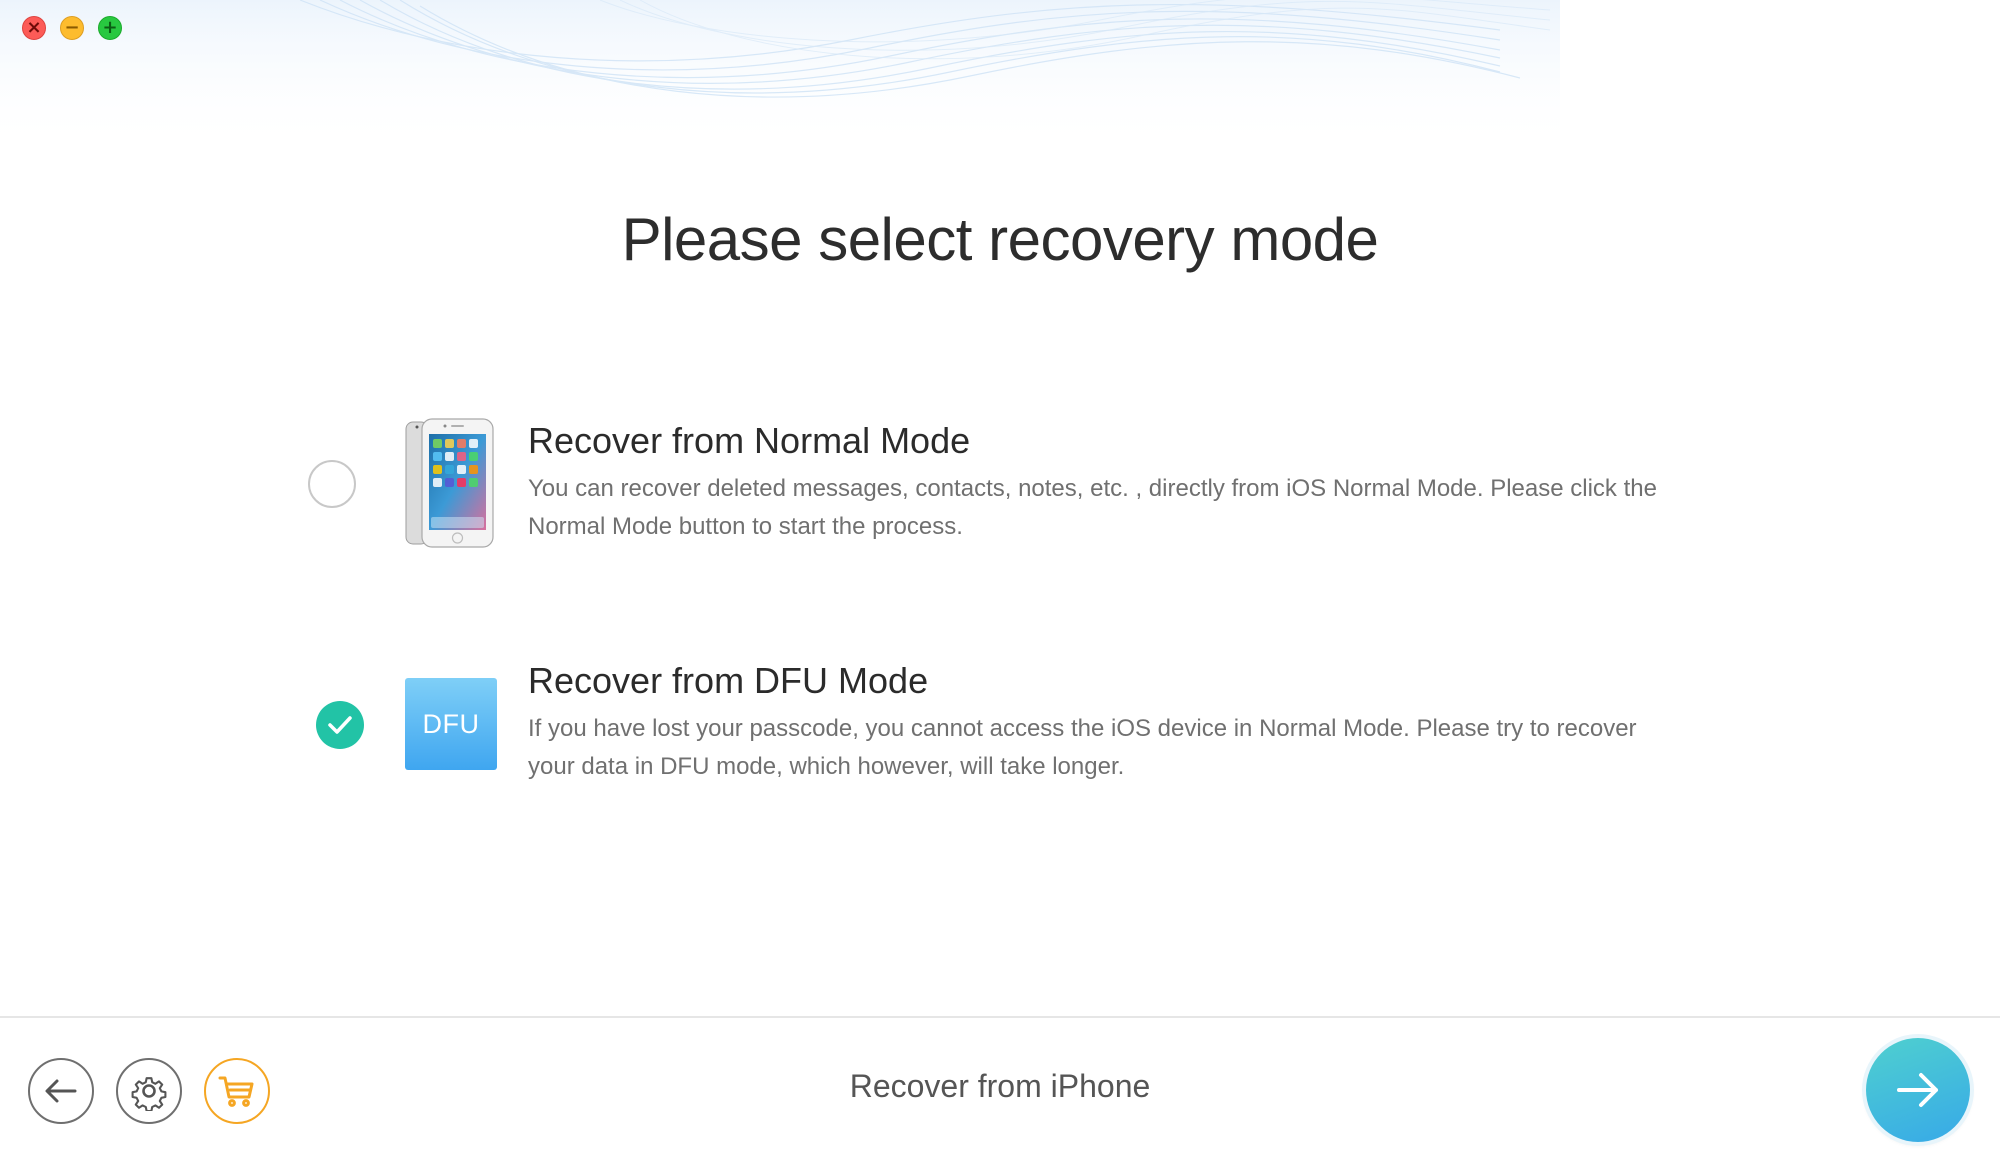 This screenshot has height=1160, width=2000. Describe the element at coordinates (1000, 239) in the screenshot. I see `page-title: Please select recovery mode` at that location.